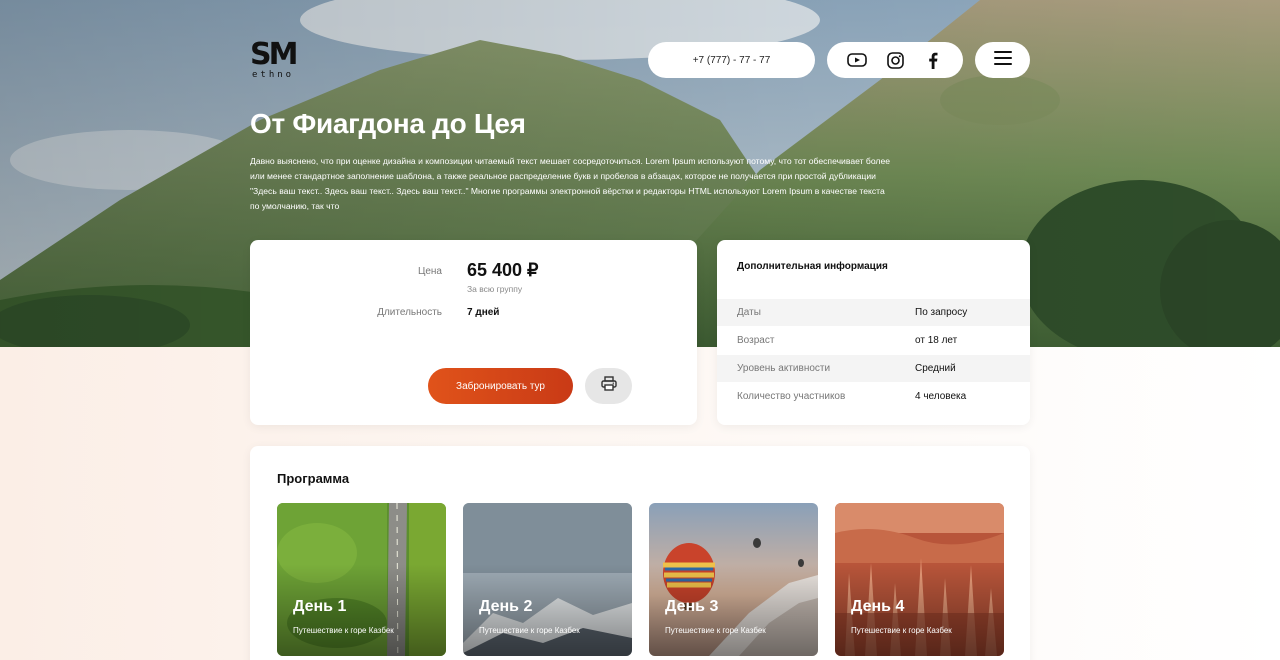  I want to click on program-title: Программа, so click(313, 478).